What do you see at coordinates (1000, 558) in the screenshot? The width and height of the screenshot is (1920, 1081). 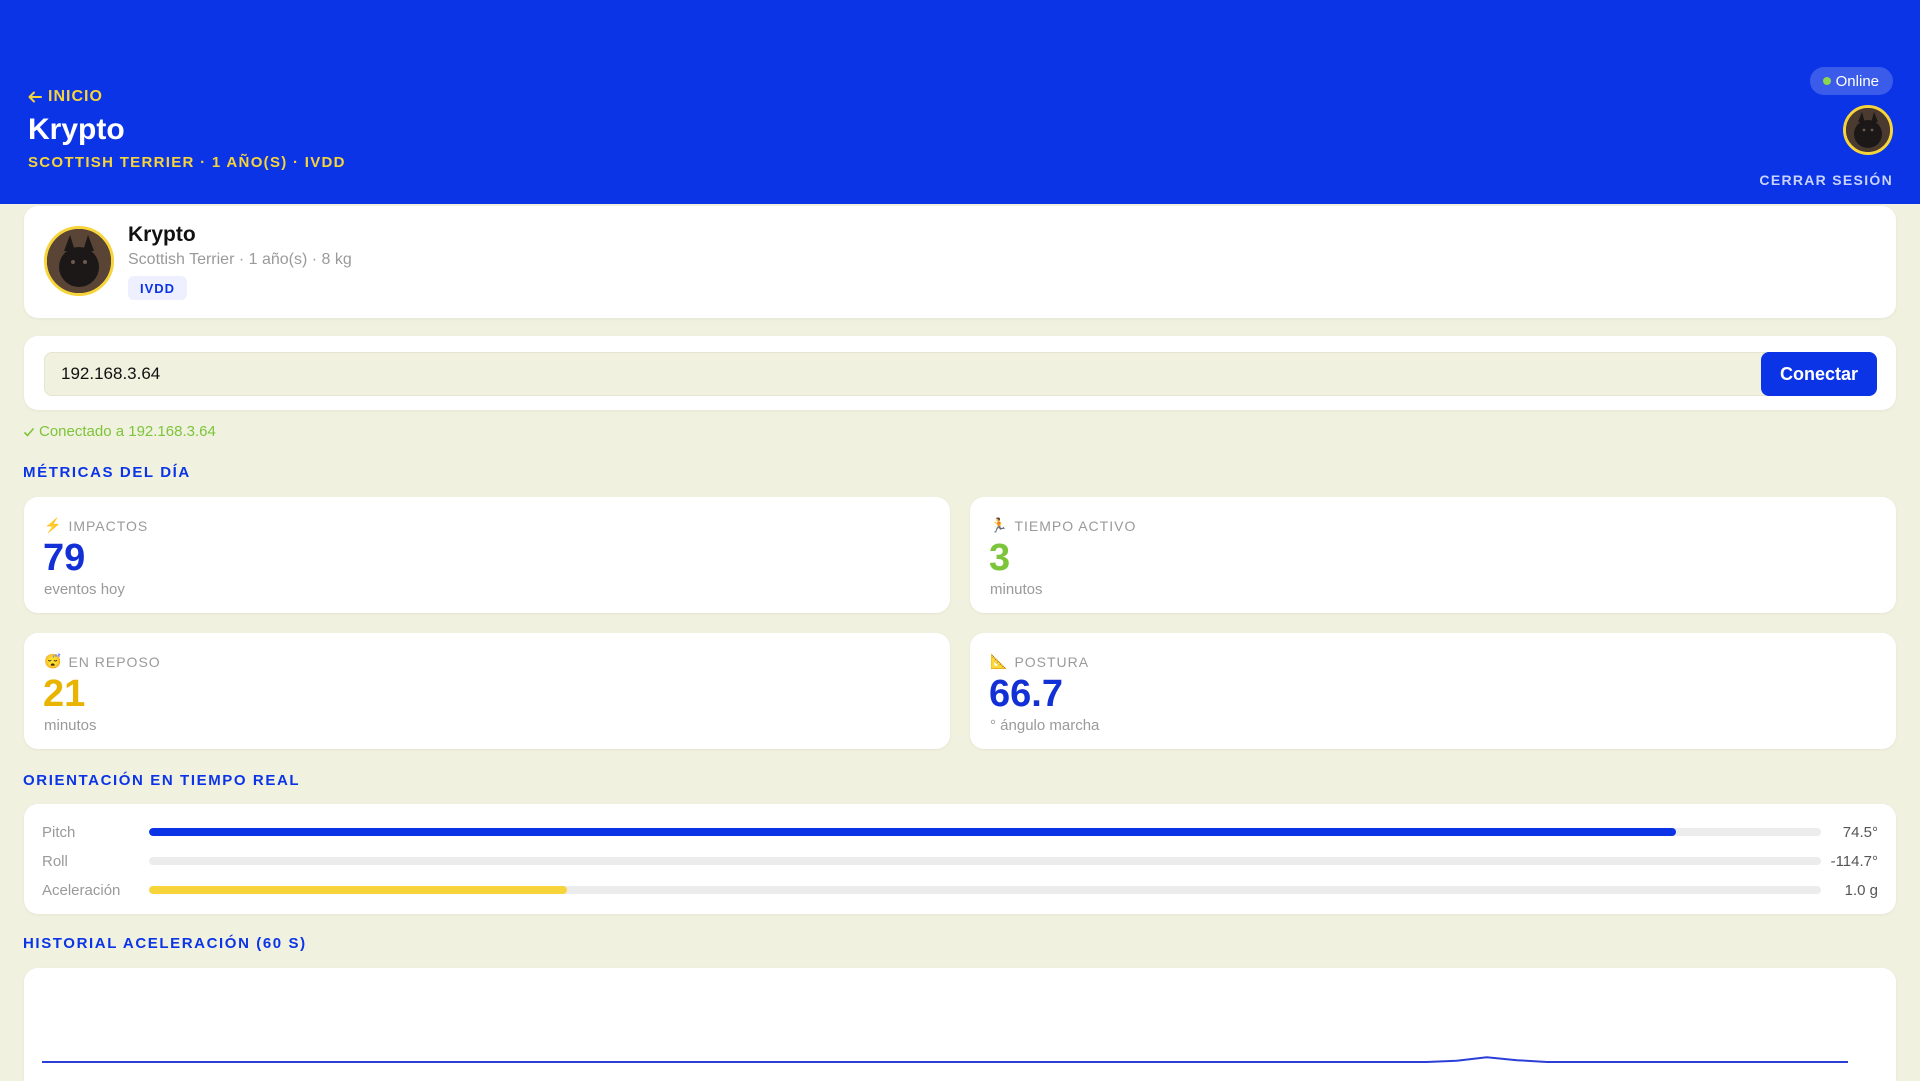 I see `metric-value: 3` at bounding box center [1000, 558].